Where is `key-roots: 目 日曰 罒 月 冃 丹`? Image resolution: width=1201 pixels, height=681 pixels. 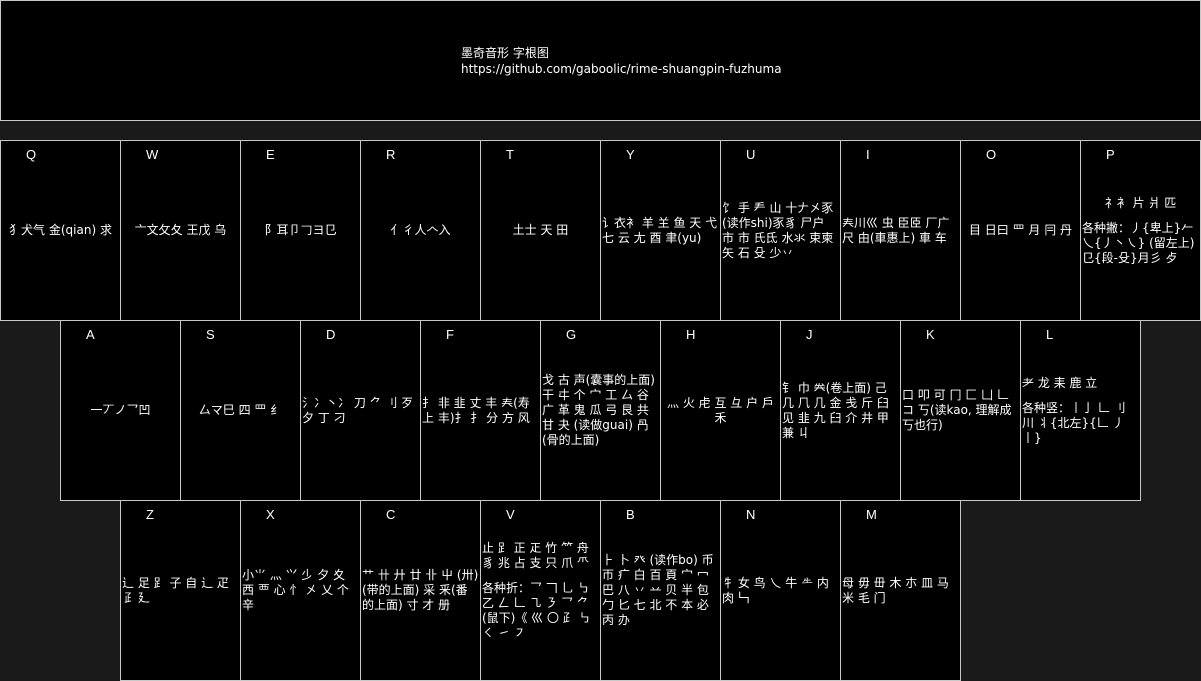 key-roots: 目 日曰 罒 月 冃 丹 is located at coordinates (1020, 230).